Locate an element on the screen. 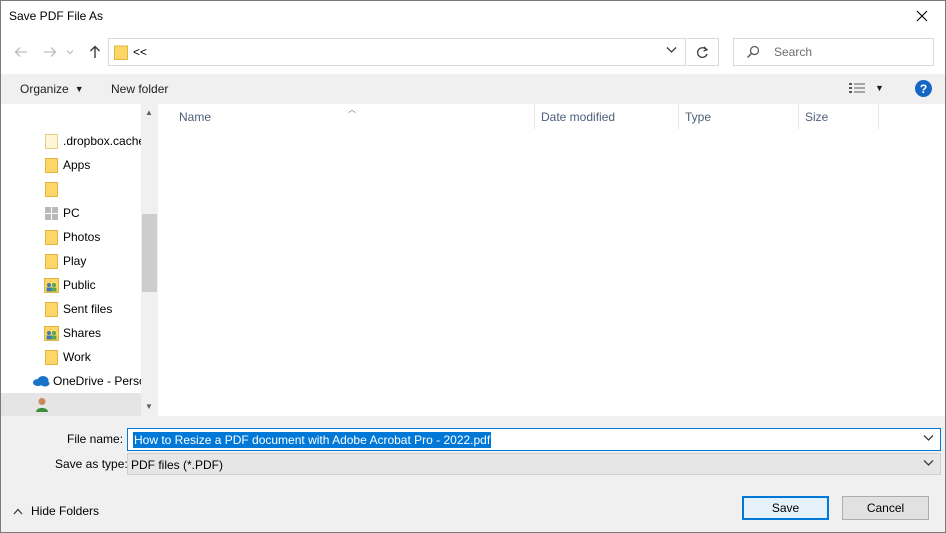  recent-locations-button is located at coordinates (70, 52).